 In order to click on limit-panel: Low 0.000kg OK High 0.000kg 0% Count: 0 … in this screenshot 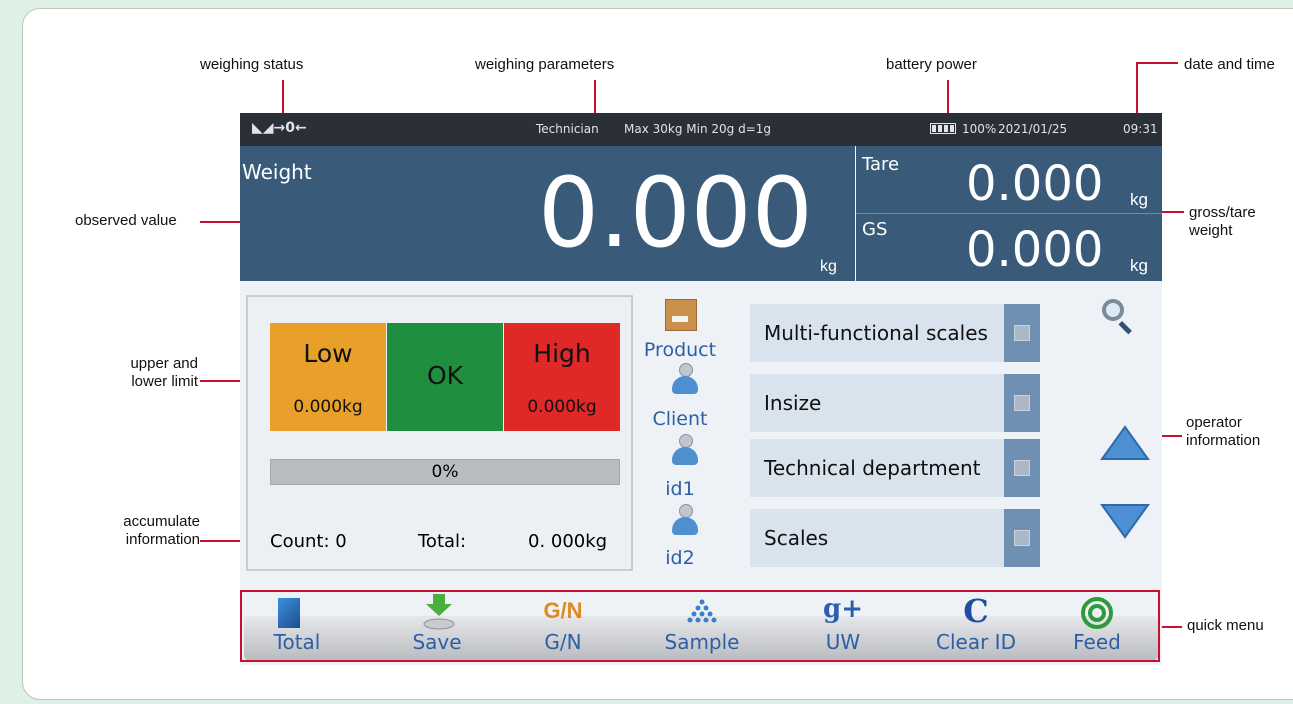, I will do `click(439, 433)`.